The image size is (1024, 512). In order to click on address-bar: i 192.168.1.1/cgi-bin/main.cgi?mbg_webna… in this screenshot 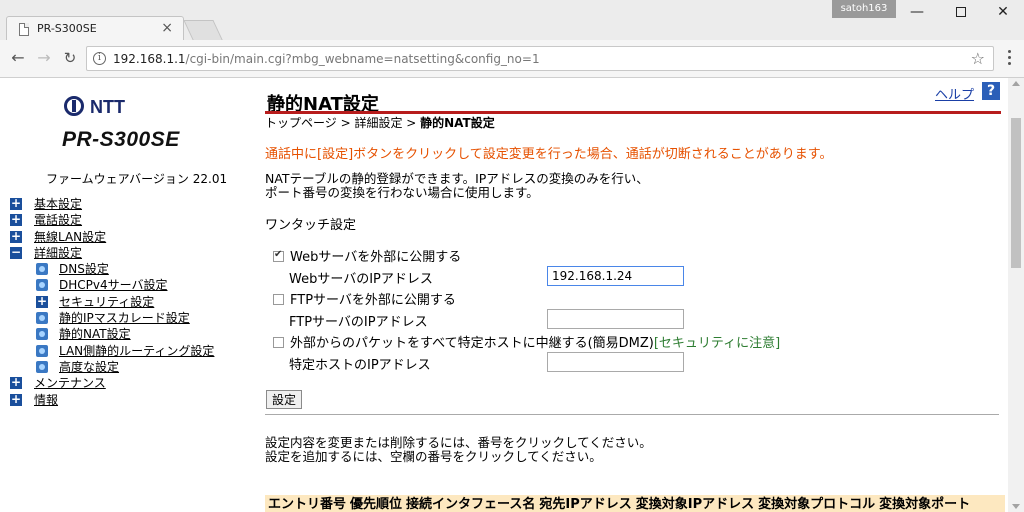, I will do `click(540, 58)`.